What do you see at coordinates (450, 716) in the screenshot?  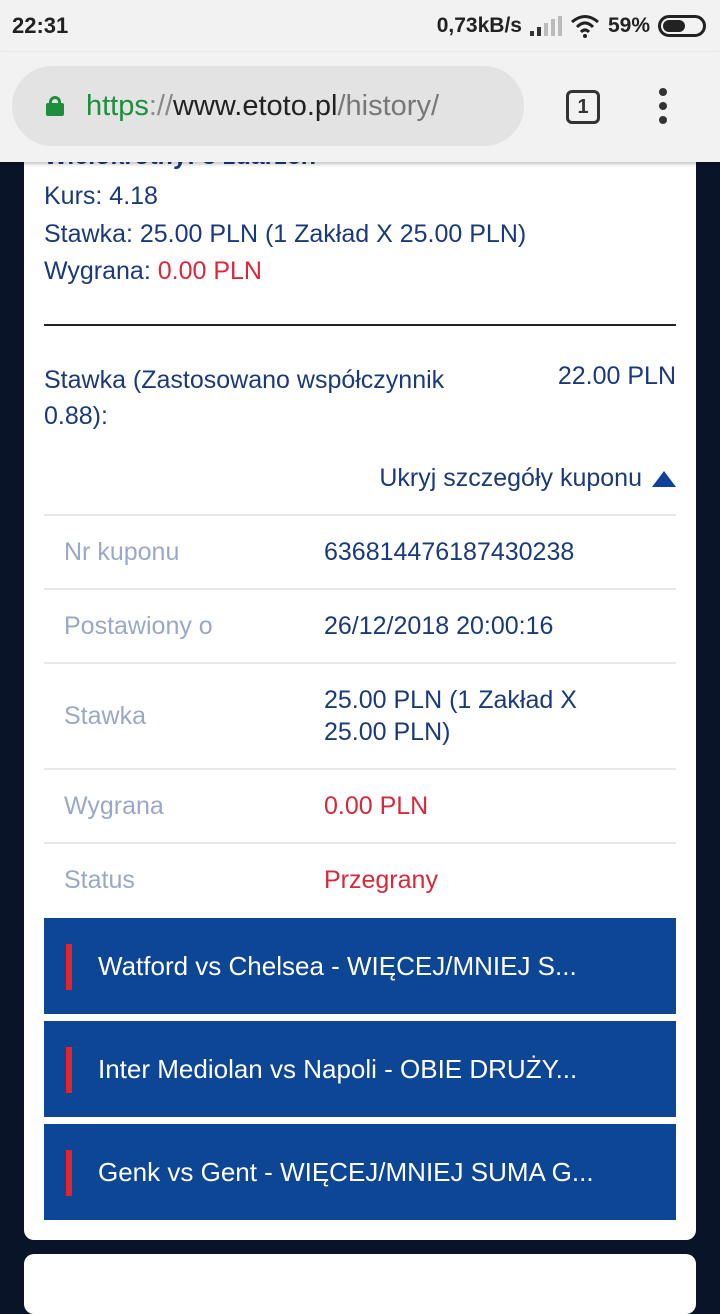 I see `detail-value: 25.00 PLN (1 Zakład X 25.00 PLN)` at bounding box center [450, 716].